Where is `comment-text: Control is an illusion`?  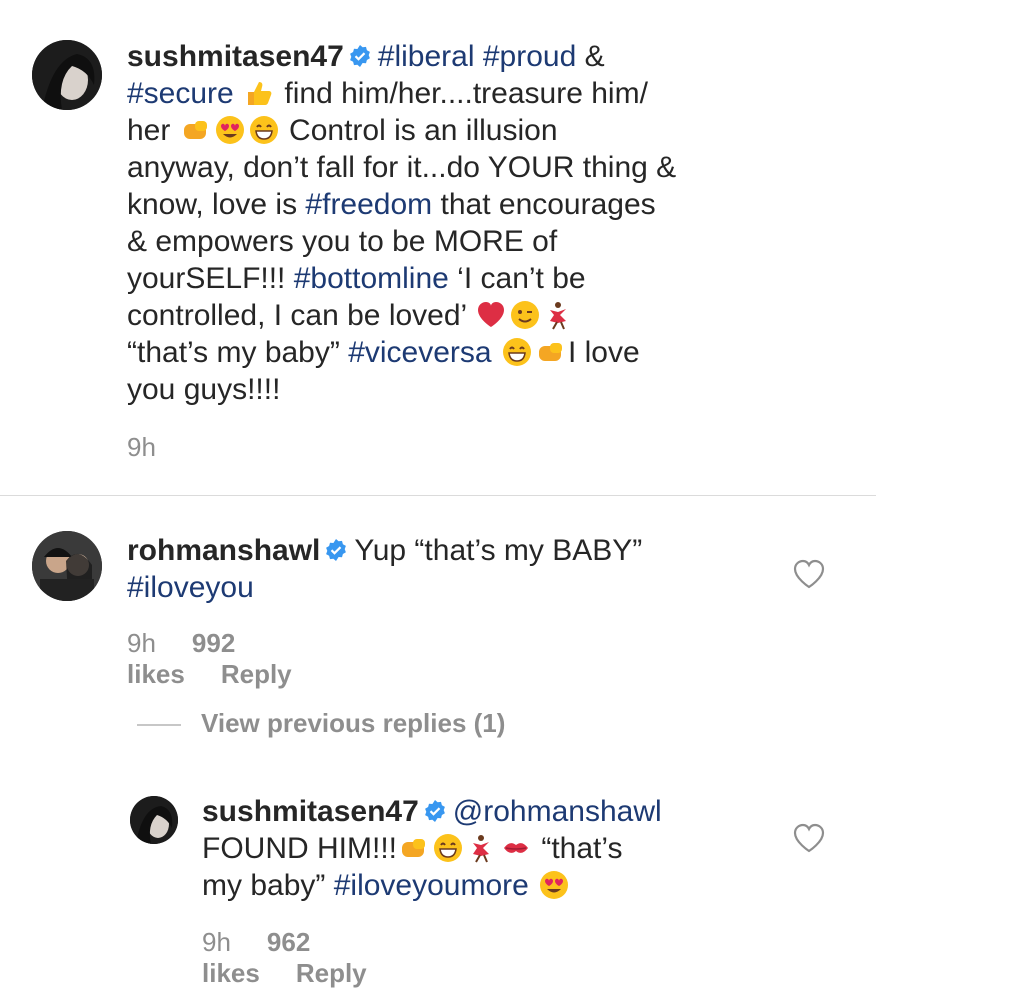 comment-text: Control is an illusion is located at coordinates (419, 130).